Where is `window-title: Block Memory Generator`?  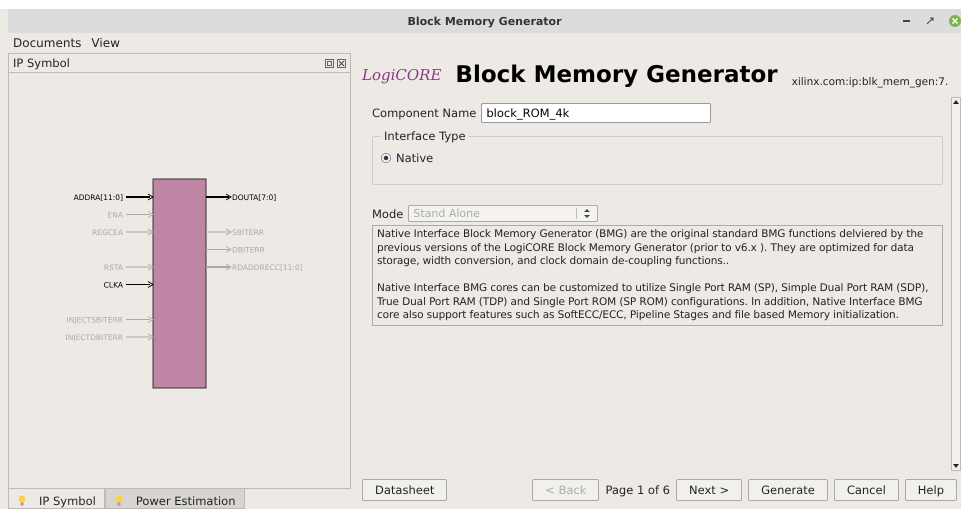 window-title: Block Memory Generator is located at coordinates (484, 21).